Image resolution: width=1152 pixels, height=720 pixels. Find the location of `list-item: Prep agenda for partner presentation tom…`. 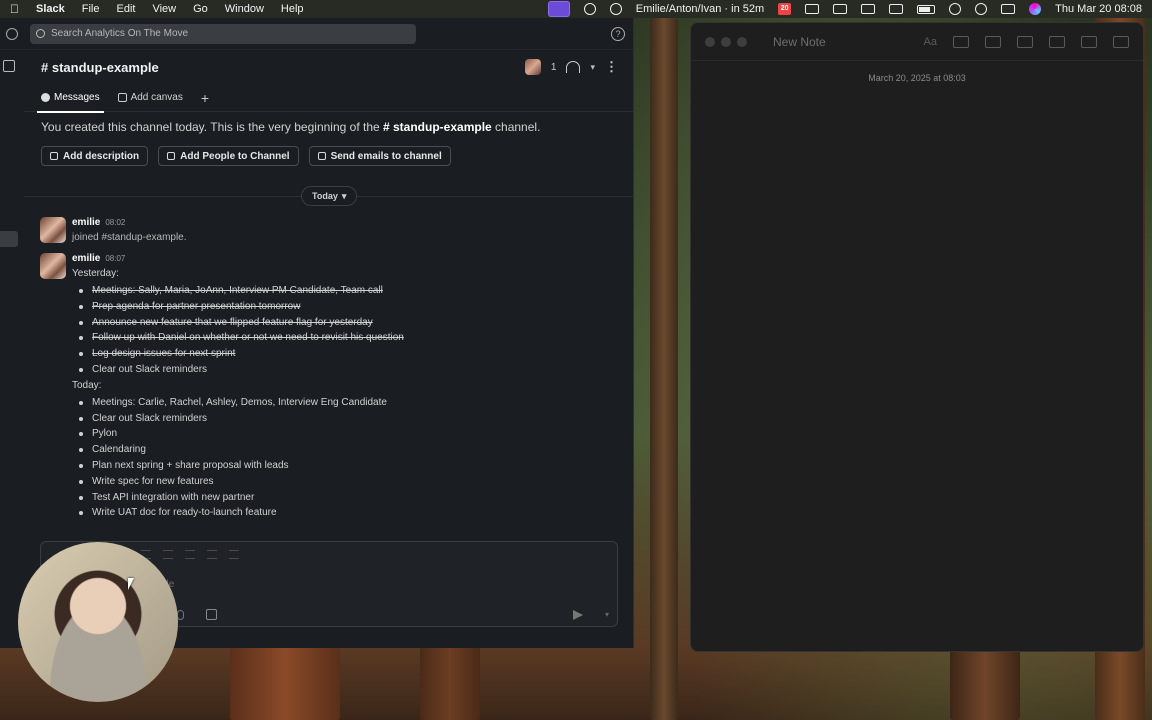

list-item: Prep agenda for partner presentation tom… is located at coordinates (238, 307).